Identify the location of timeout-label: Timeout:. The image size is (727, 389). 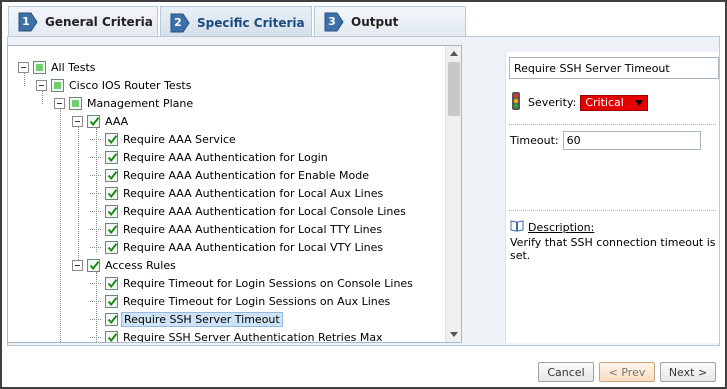
(534, 140).